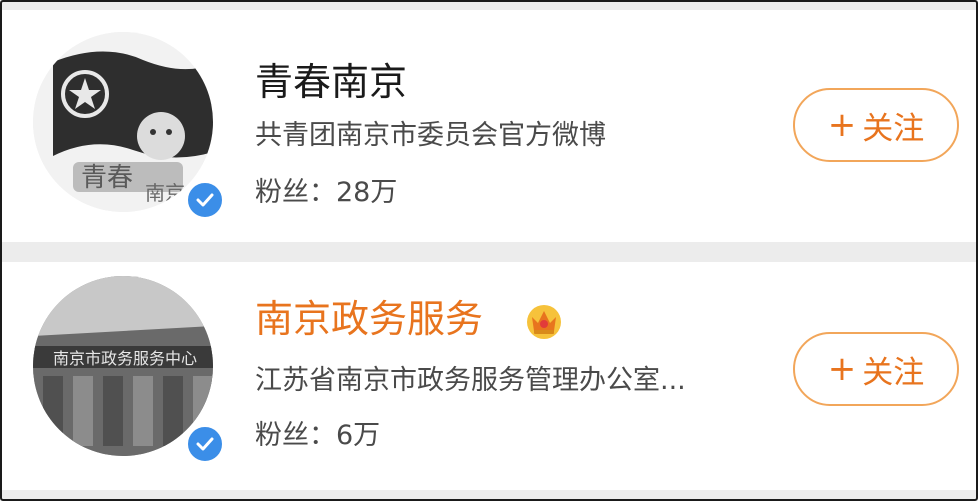  I want to click on avatar-image: 南京市政务服务中心, so click(123, 366).